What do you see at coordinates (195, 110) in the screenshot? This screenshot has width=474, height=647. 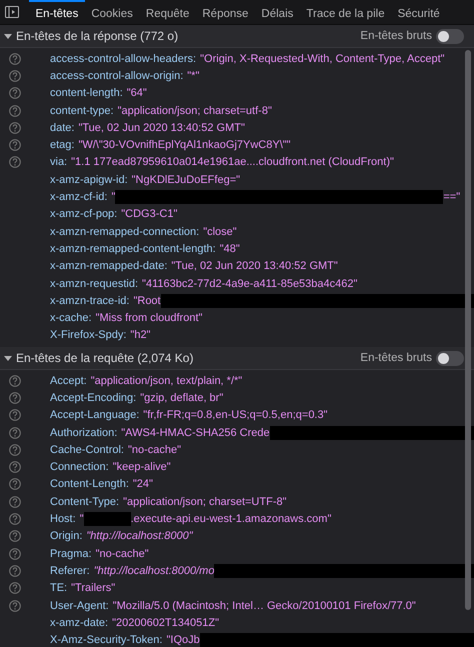 I see `header-value: "application/json; charset=utf-8"` at bounding box center [195, 110].